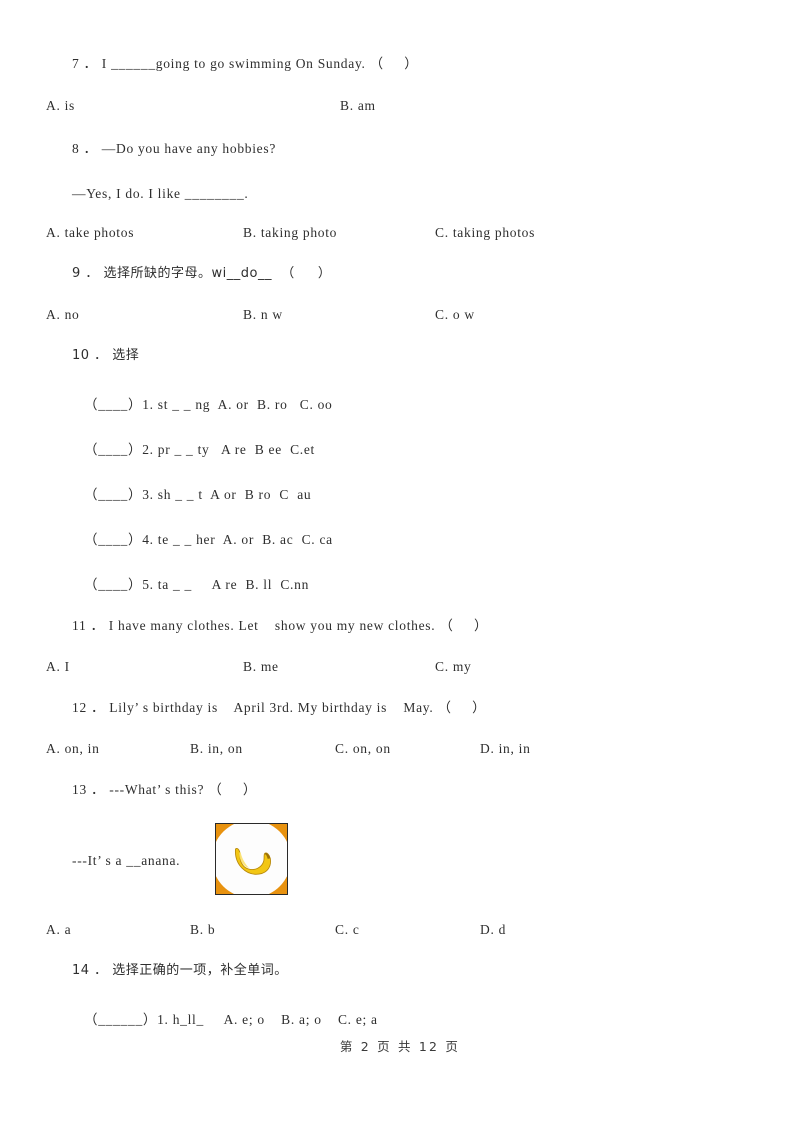 This screenshot has height=1132, width=800. What do you see at coordinates (216, 749) in the screenshot?
I see `question-12-option-b: B. in, on` at bounding box center [216, 749].